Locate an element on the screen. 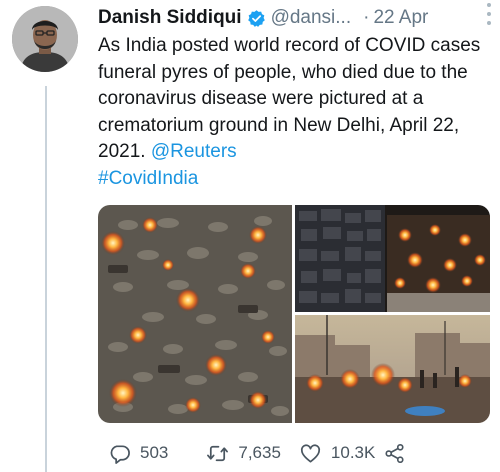 Image resolution: width=500 pixels, height=472 pixels. crematorium-city-photo is located at coordinates (392, 258).